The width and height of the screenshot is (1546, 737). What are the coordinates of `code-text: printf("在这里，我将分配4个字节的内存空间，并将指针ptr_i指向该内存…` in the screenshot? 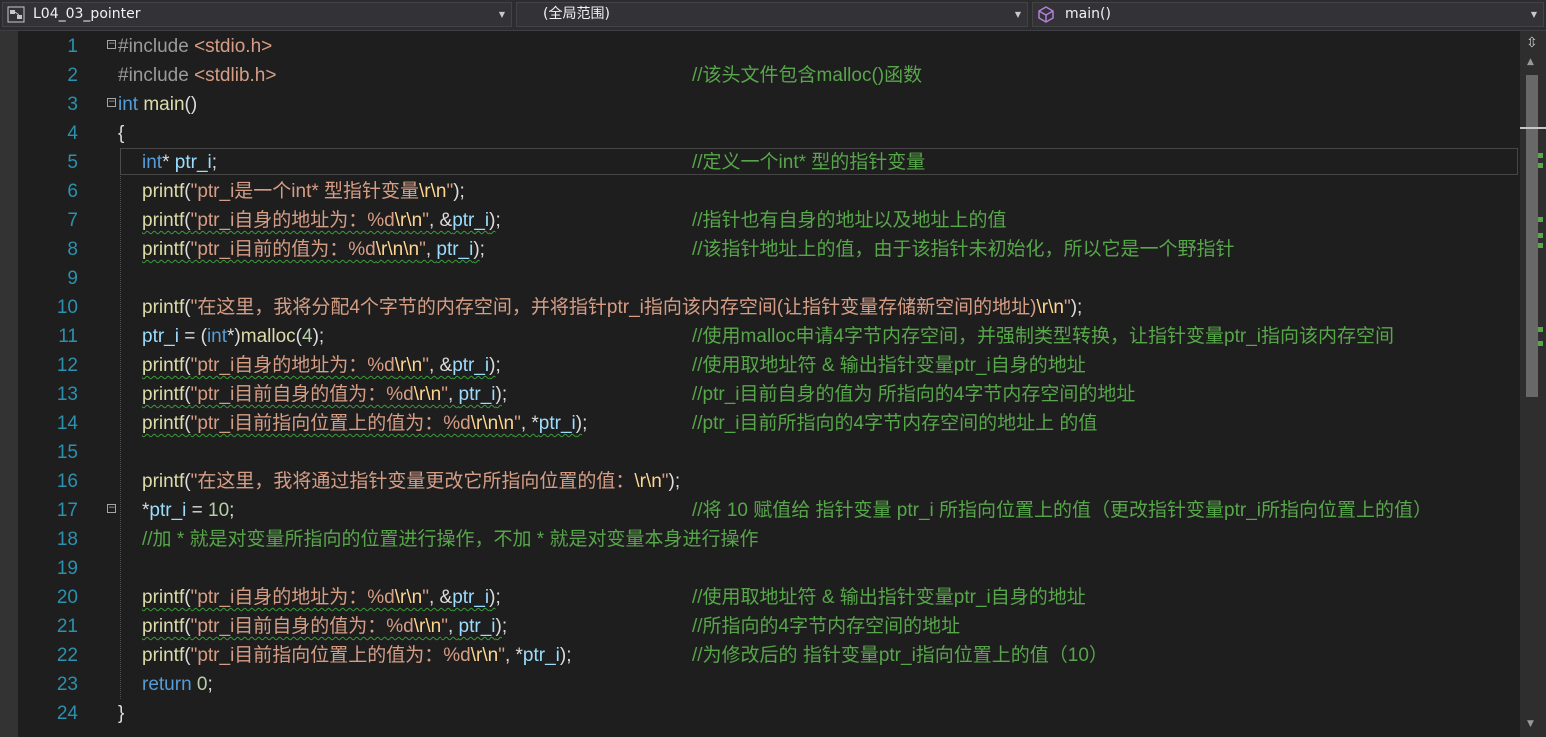 It's located at (612, 307).